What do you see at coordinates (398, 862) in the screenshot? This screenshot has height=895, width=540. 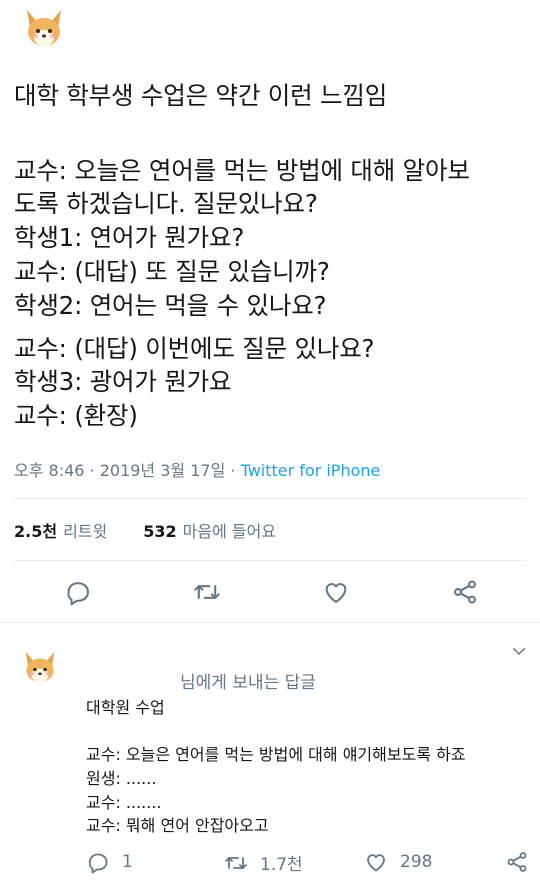 I see `reply-like-button: 298` at bounding box center [398, 862].